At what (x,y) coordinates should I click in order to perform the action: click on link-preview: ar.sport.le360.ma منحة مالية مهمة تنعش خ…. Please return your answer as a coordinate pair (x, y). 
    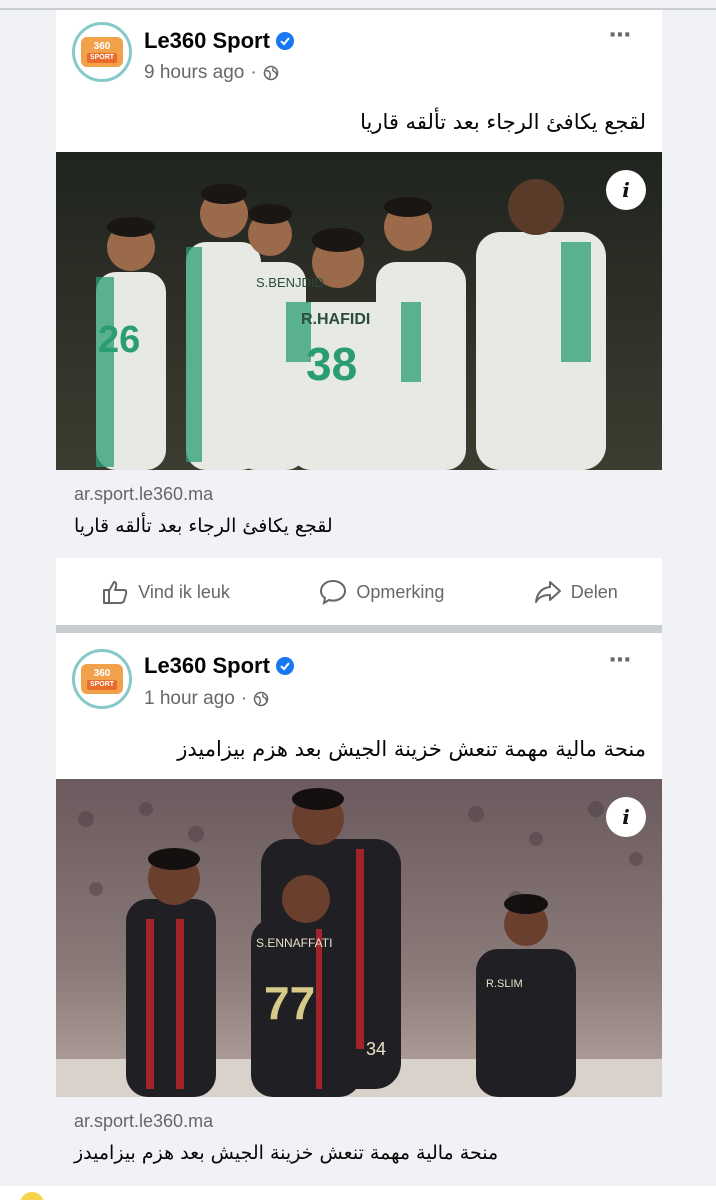
    Looking at the image, I should click on (359, 1140).